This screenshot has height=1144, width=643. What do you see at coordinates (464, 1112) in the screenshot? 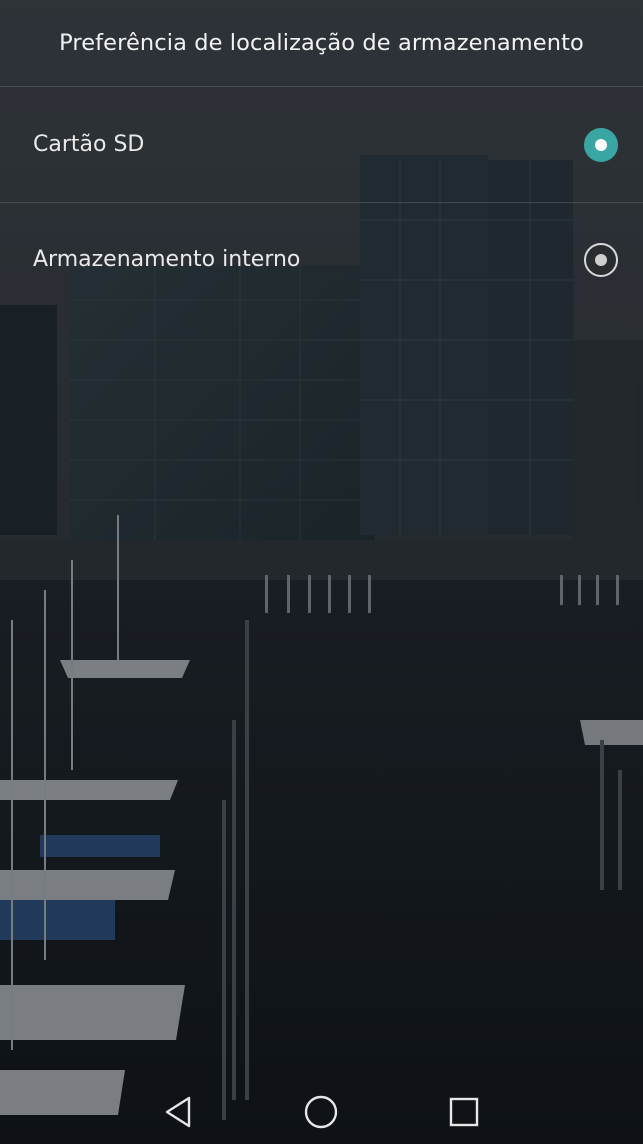
I see `recents-square-icon` at bounding box center [464, 1112].